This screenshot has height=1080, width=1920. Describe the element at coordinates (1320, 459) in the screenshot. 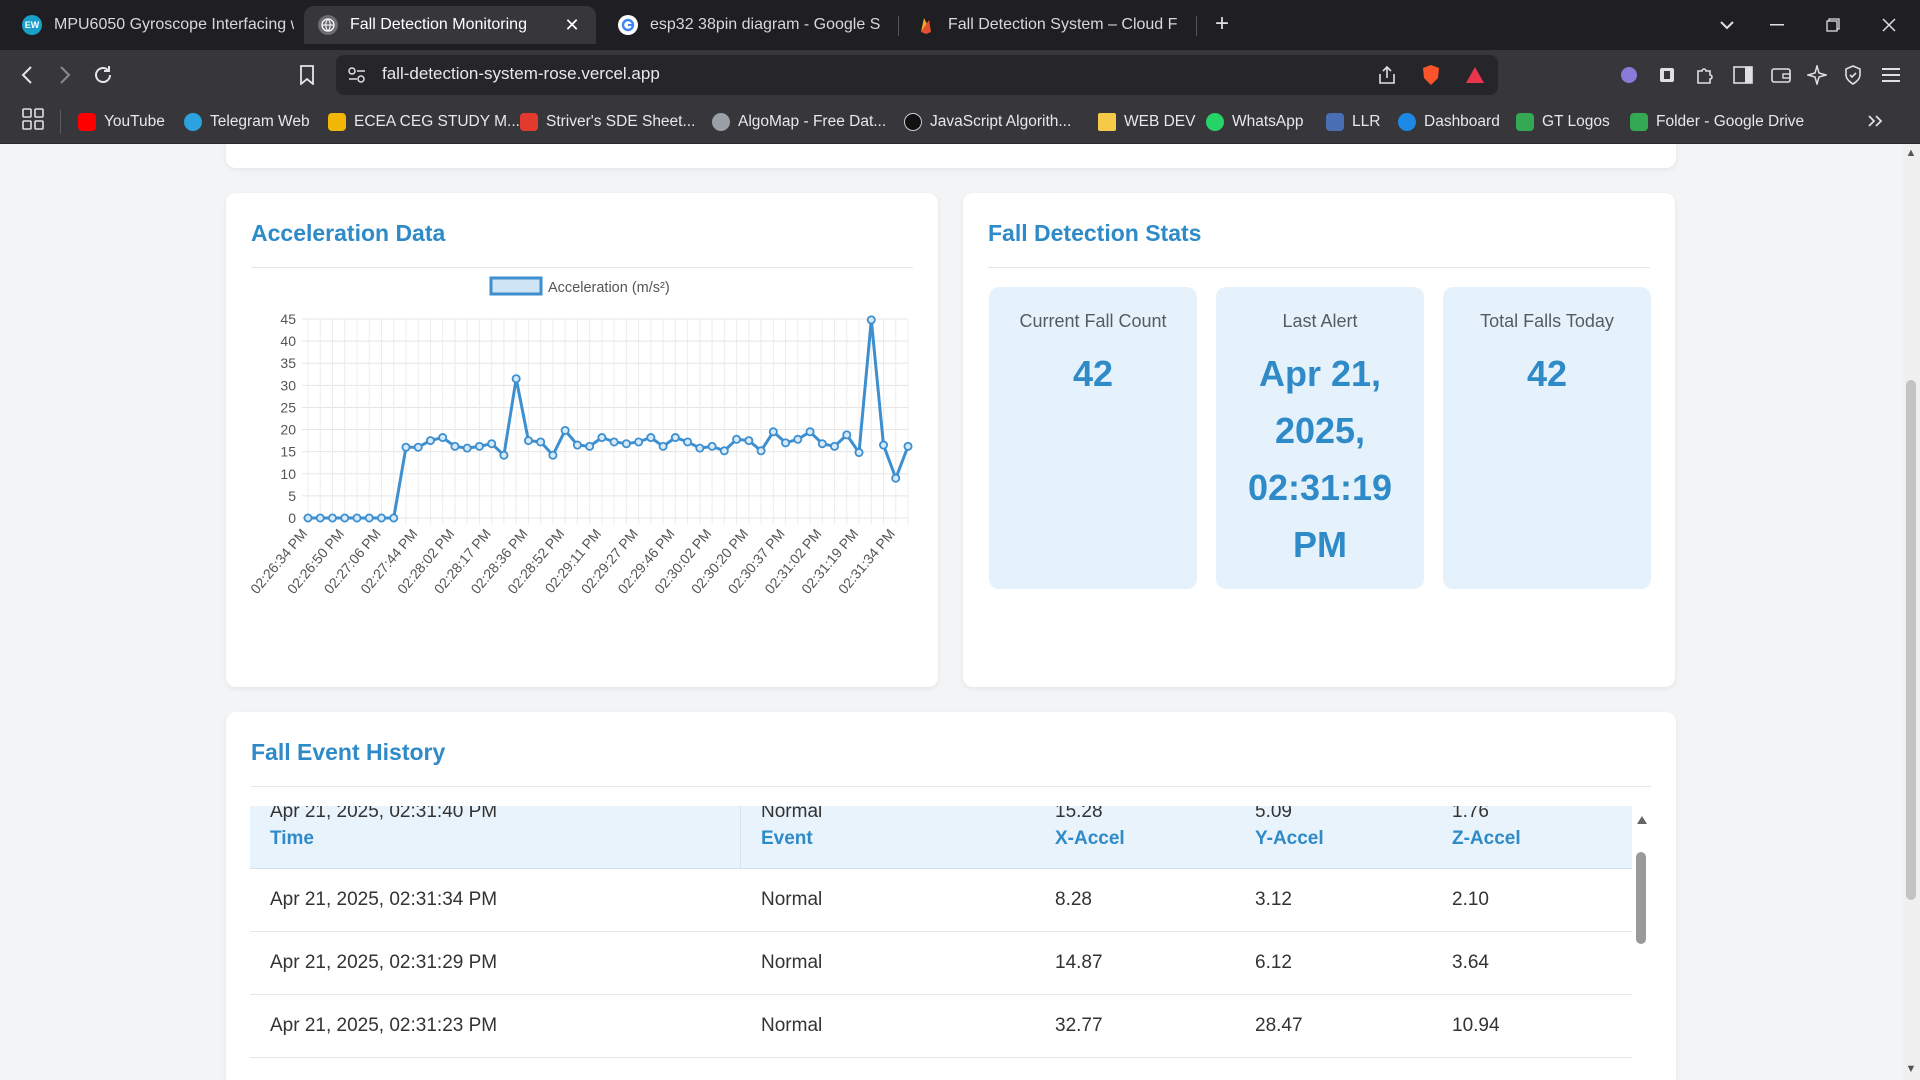

I see `stat-value: Apr 21, 2025, 02:31:19 PM` at that location.